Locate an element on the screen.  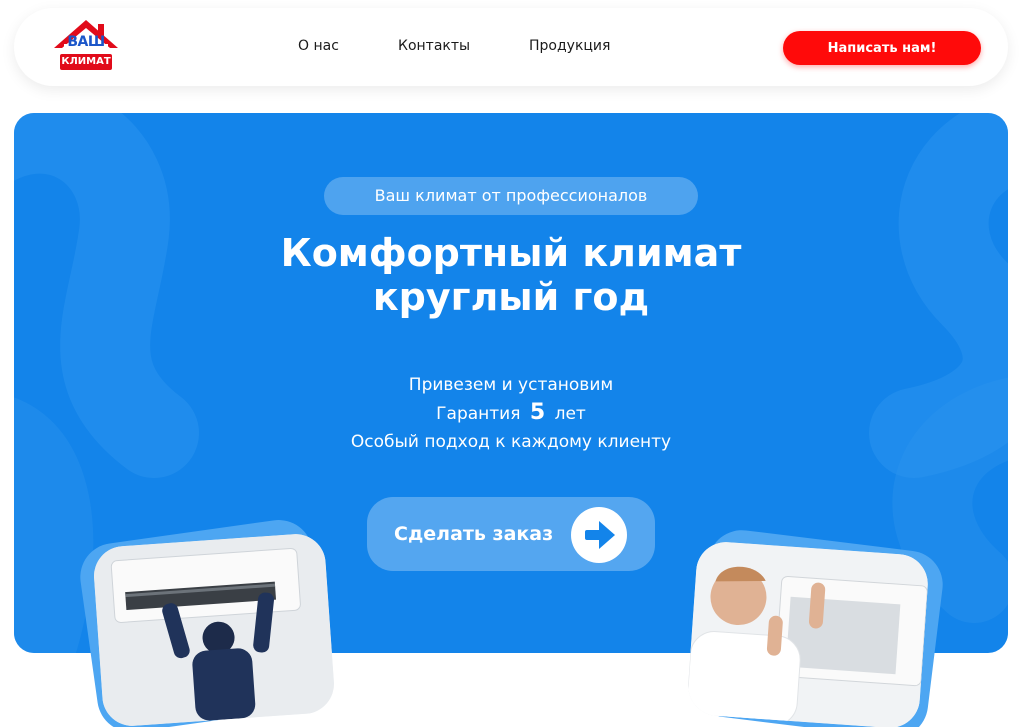
nav-item-products-label: Продукция is located at coordinates (569, 46).